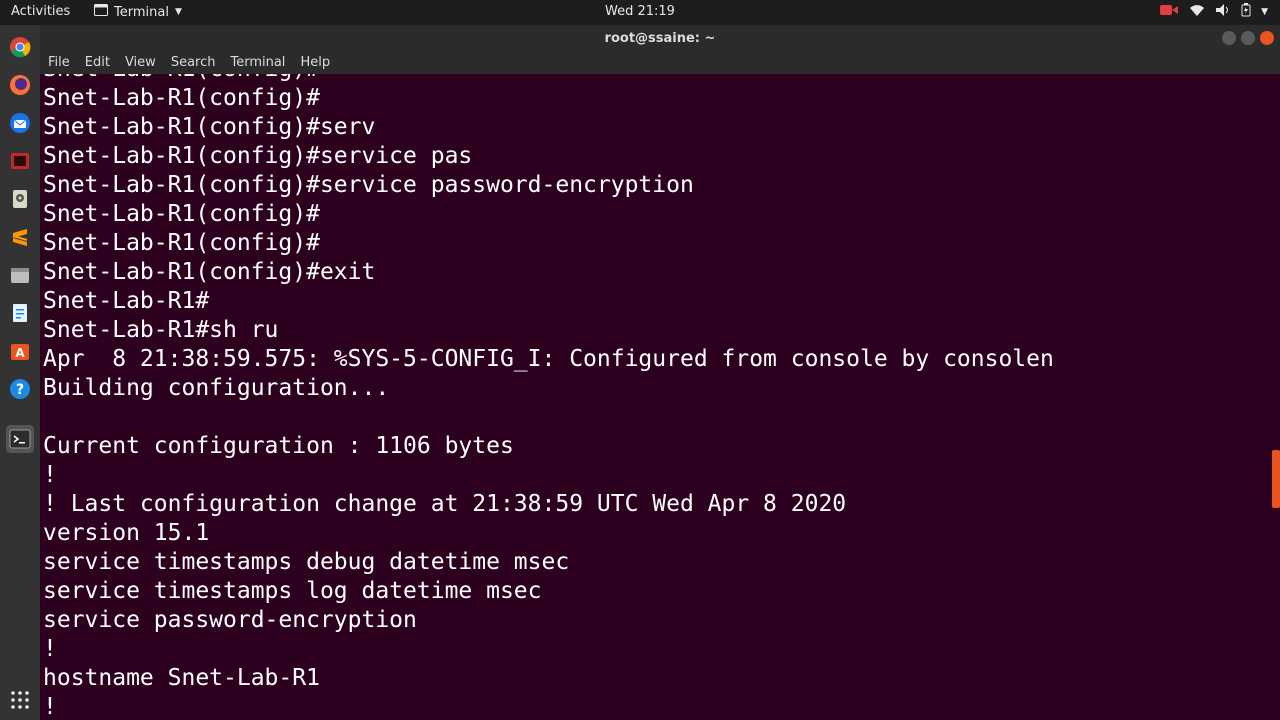 The width and height of the screenshot is (1280, 720). Describe the element at coordinates (292, 591) in the screenshot. I see `terminal-line: service timestamps log datetime msec` at that location.